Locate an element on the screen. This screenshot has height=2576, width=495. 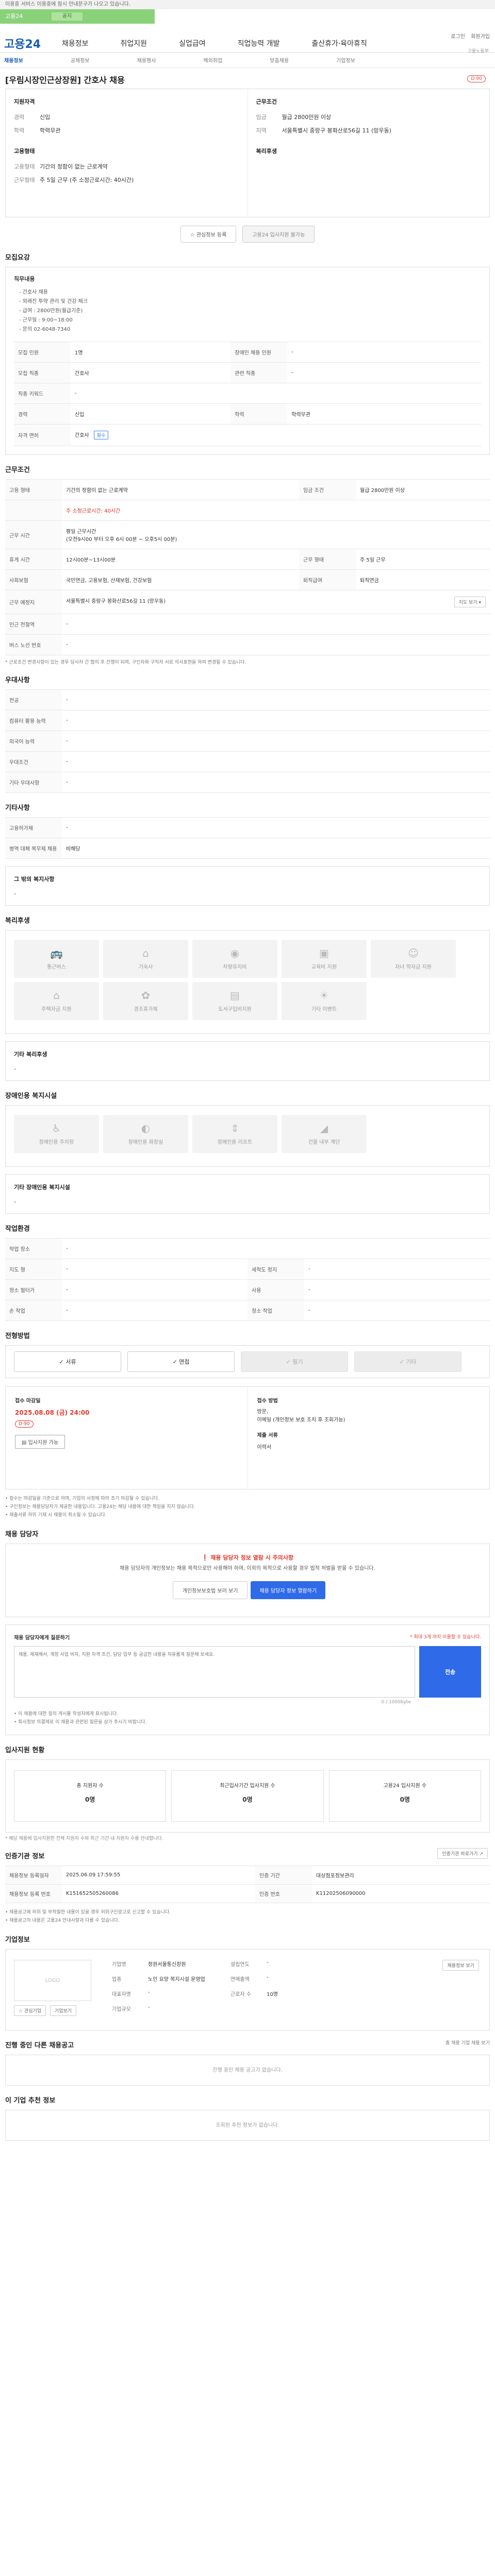
subnav-custom: 맞춤채용 is located at coordinates (280, 60).